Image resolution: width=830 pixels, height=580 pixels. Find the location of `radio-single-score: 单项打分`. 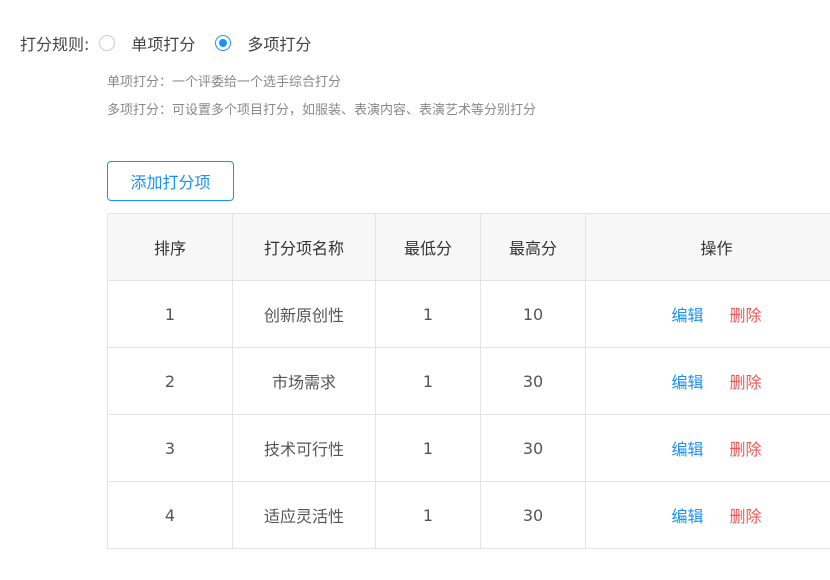

radio-single-score: 单项打分 is located at coordinates (147, 43).